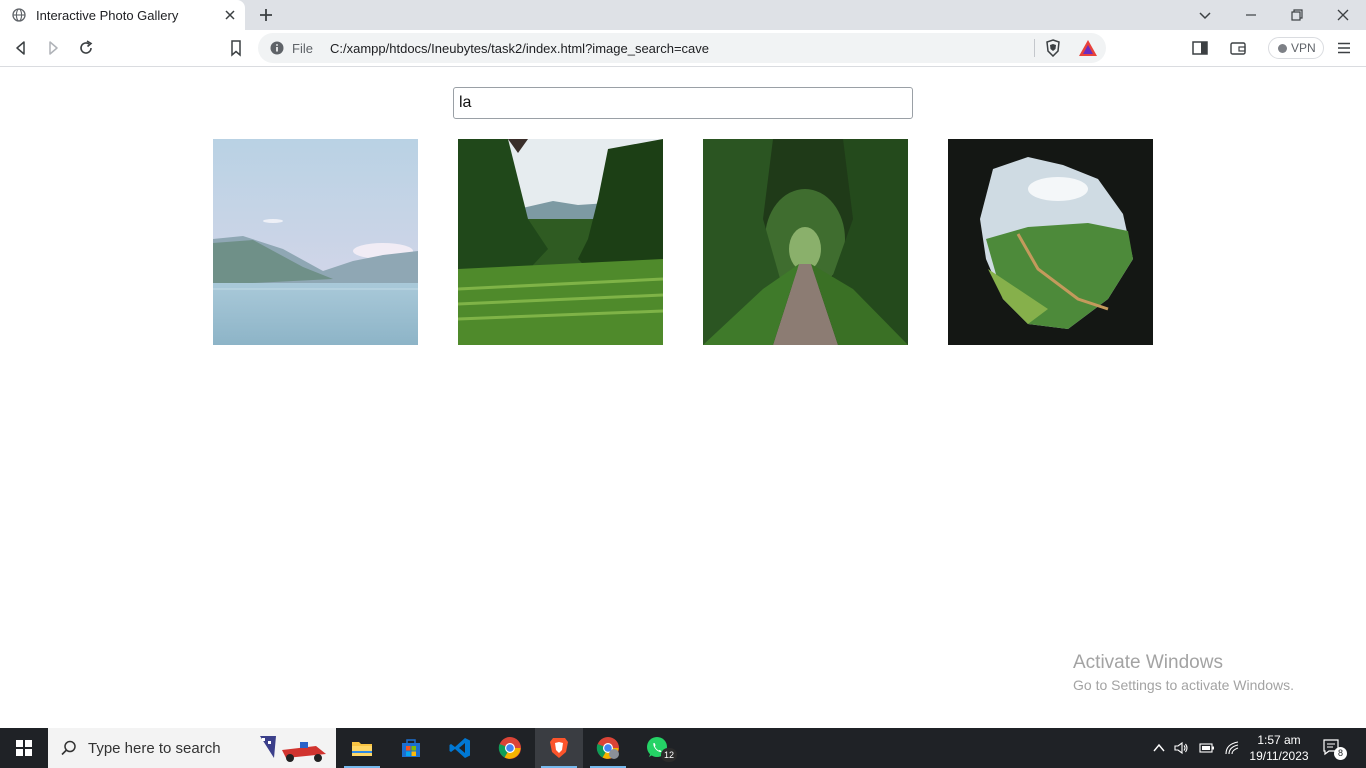 Image resolution: width=1366 pixels, height=768 pixels. I want to click on tab-search-chevron-icon, so click(1205, 15).